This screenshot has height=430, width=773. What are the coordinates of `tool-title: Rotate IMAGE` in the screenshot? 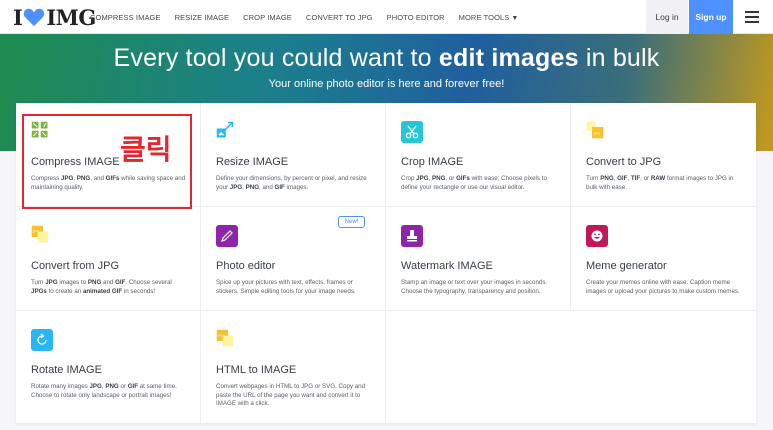 It's located at (66, 370).